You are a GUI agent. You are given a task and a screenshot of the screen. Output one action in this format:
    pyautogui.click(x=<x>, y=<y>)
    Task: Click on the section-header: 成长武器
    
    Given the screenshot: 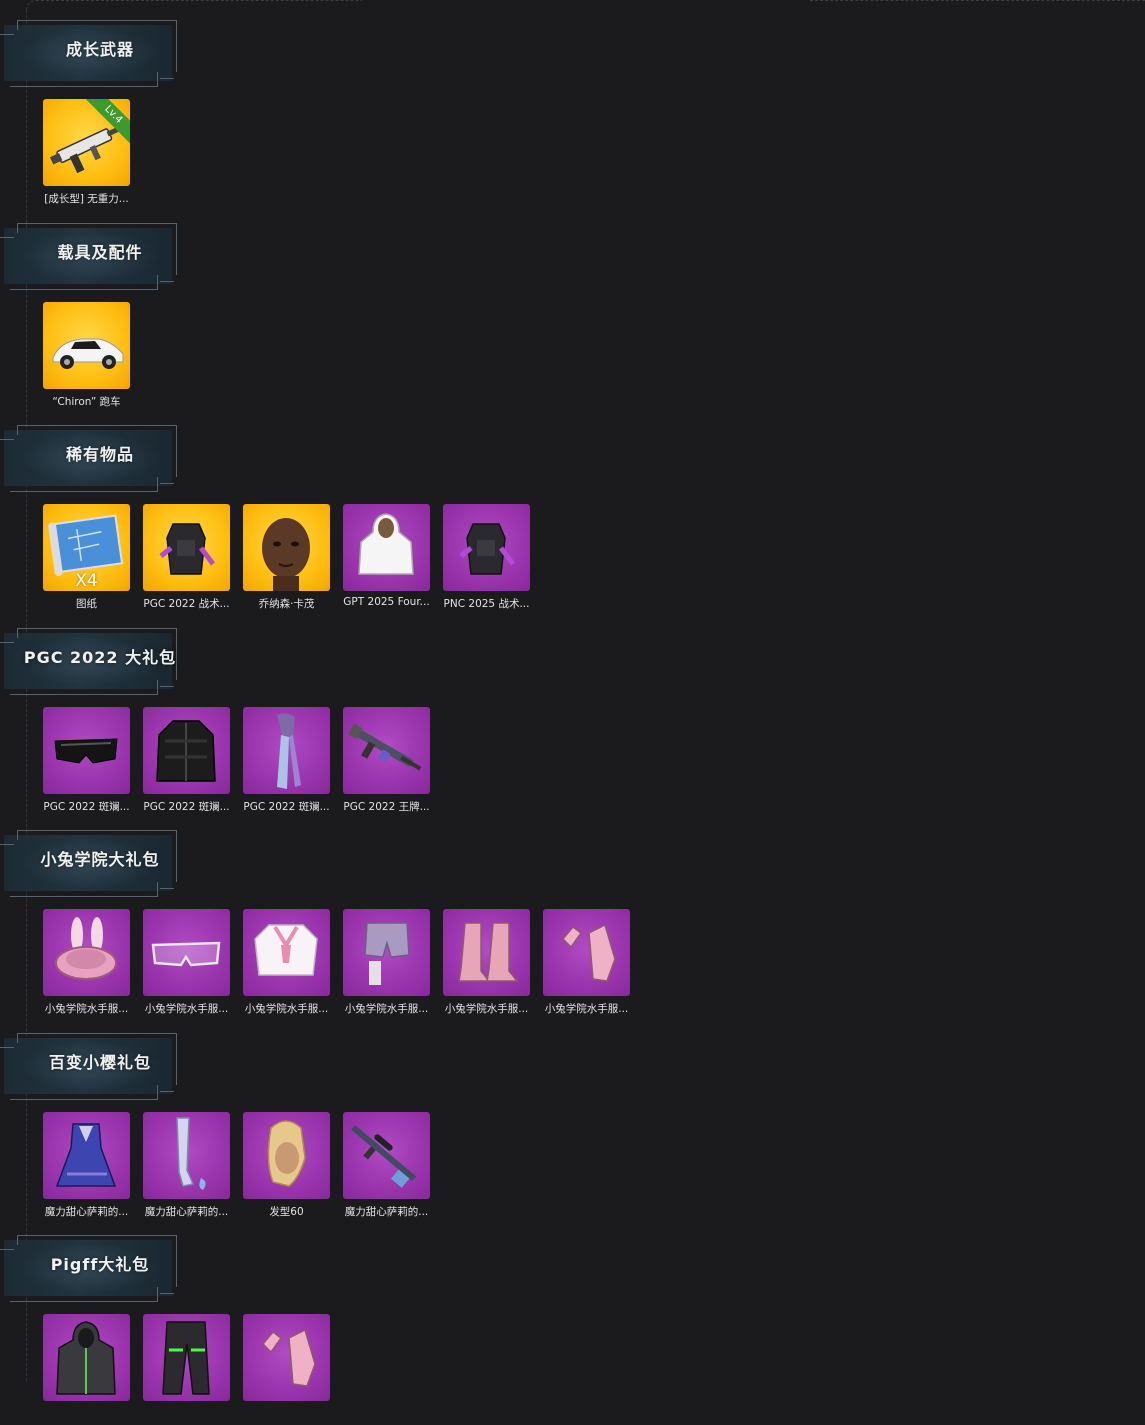 What is the action you would take?
    pyautogui.click(x=90, y=50)
    